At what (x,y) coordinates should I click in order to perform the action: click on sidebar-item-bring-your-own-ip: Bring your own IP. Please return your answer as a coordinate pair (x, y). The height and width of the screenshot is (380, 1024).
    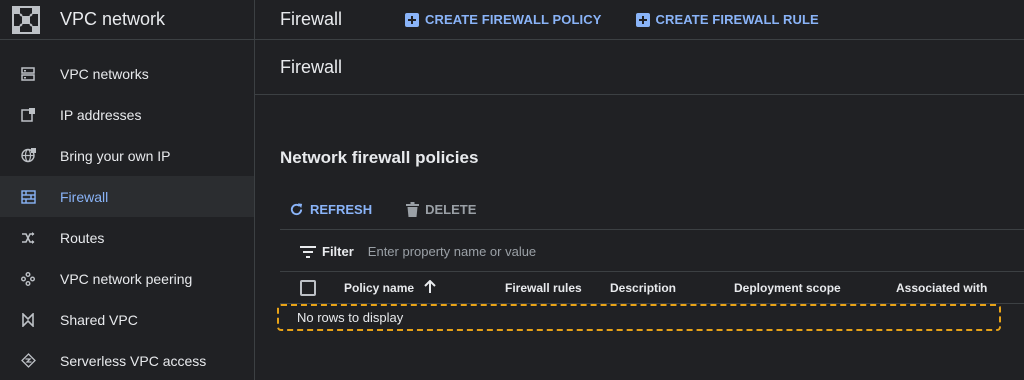
    Looking at the image, I should click on (127, 155).